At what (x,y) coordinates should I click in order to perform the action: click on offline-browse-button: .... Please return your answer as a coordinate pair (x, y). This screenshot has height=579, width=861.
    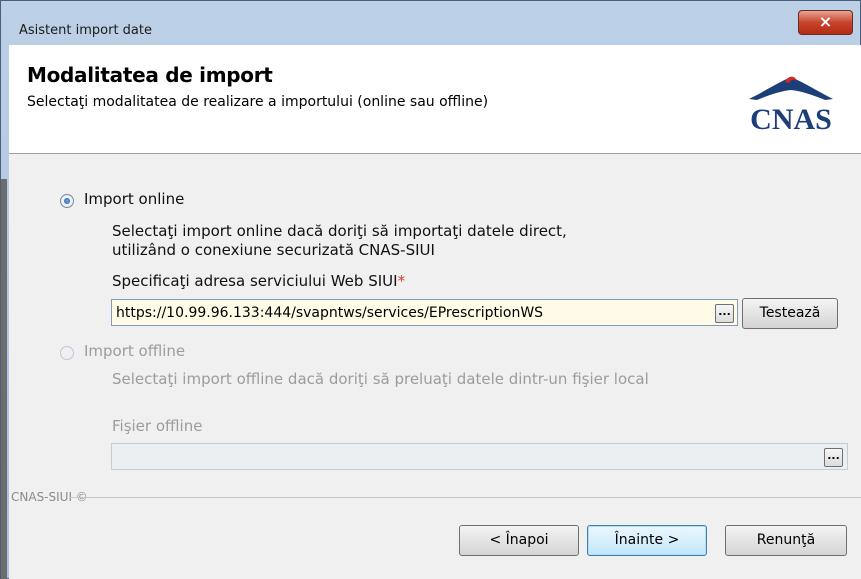
    Looking at the image, I should click on (833, 457).